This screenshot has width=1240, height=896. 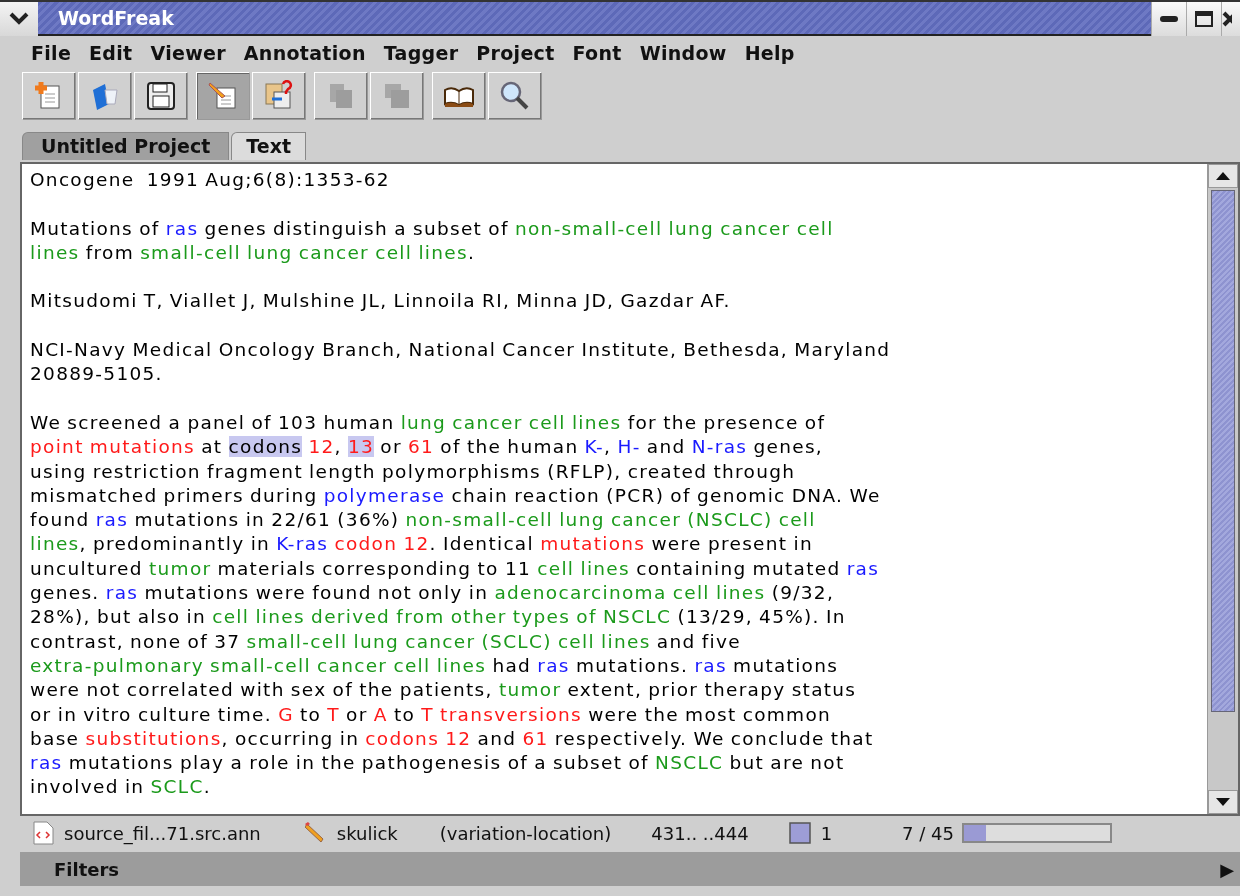 I want to click on tab: Text, so click(x=268, y=146).